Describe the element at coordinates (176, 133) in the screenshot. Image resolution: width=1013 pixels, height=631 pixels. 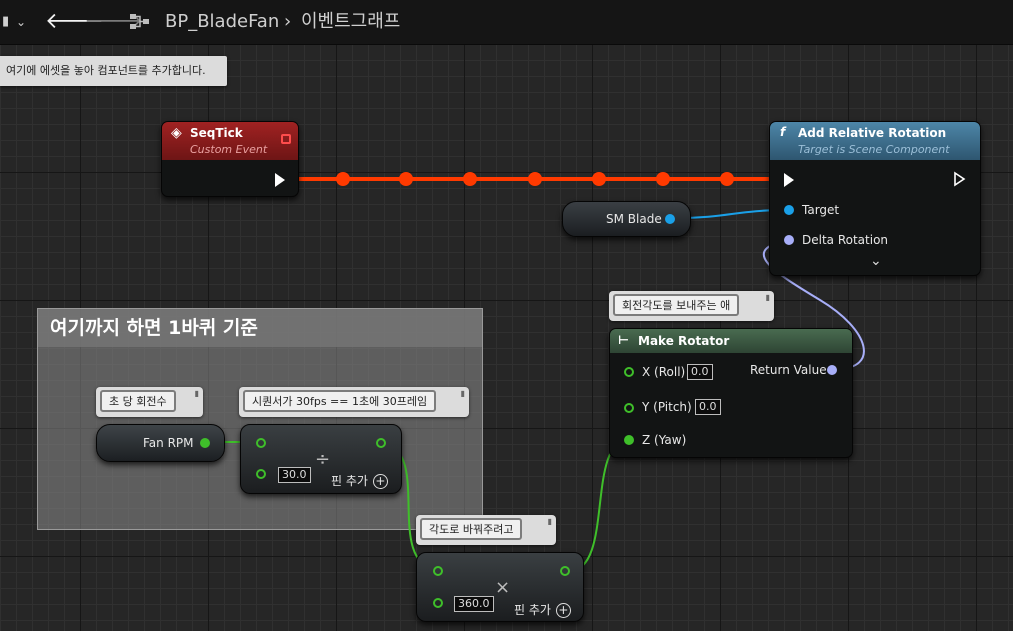
I see `event-icon: ◈` at that location.